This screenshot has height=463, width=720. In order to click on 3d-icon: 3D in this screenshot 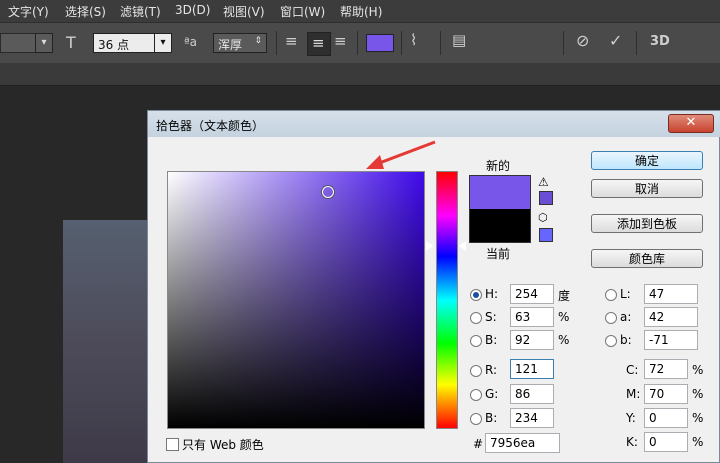, I will do `click(660, 41)`.